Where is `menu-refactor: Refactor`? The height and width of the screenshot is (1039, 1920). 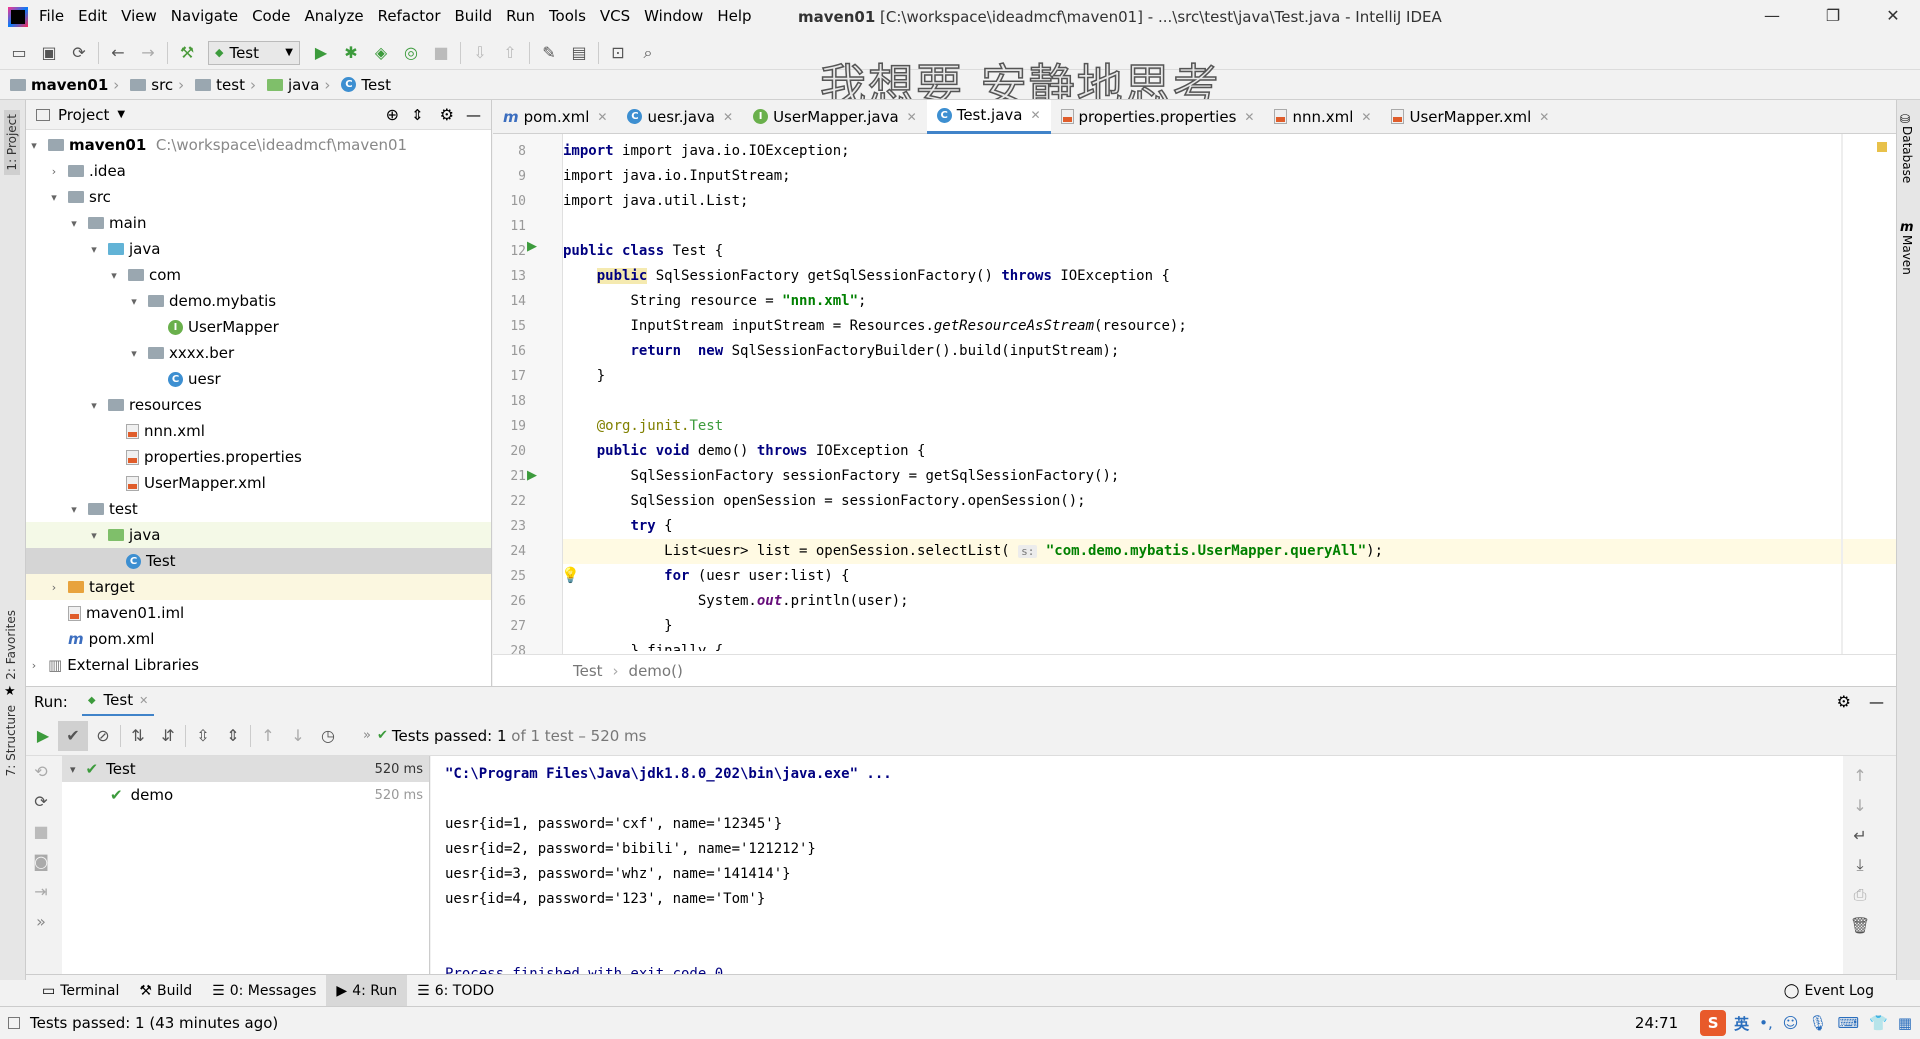
menu-refactor: Refactor is located at coordinates (409, 16).